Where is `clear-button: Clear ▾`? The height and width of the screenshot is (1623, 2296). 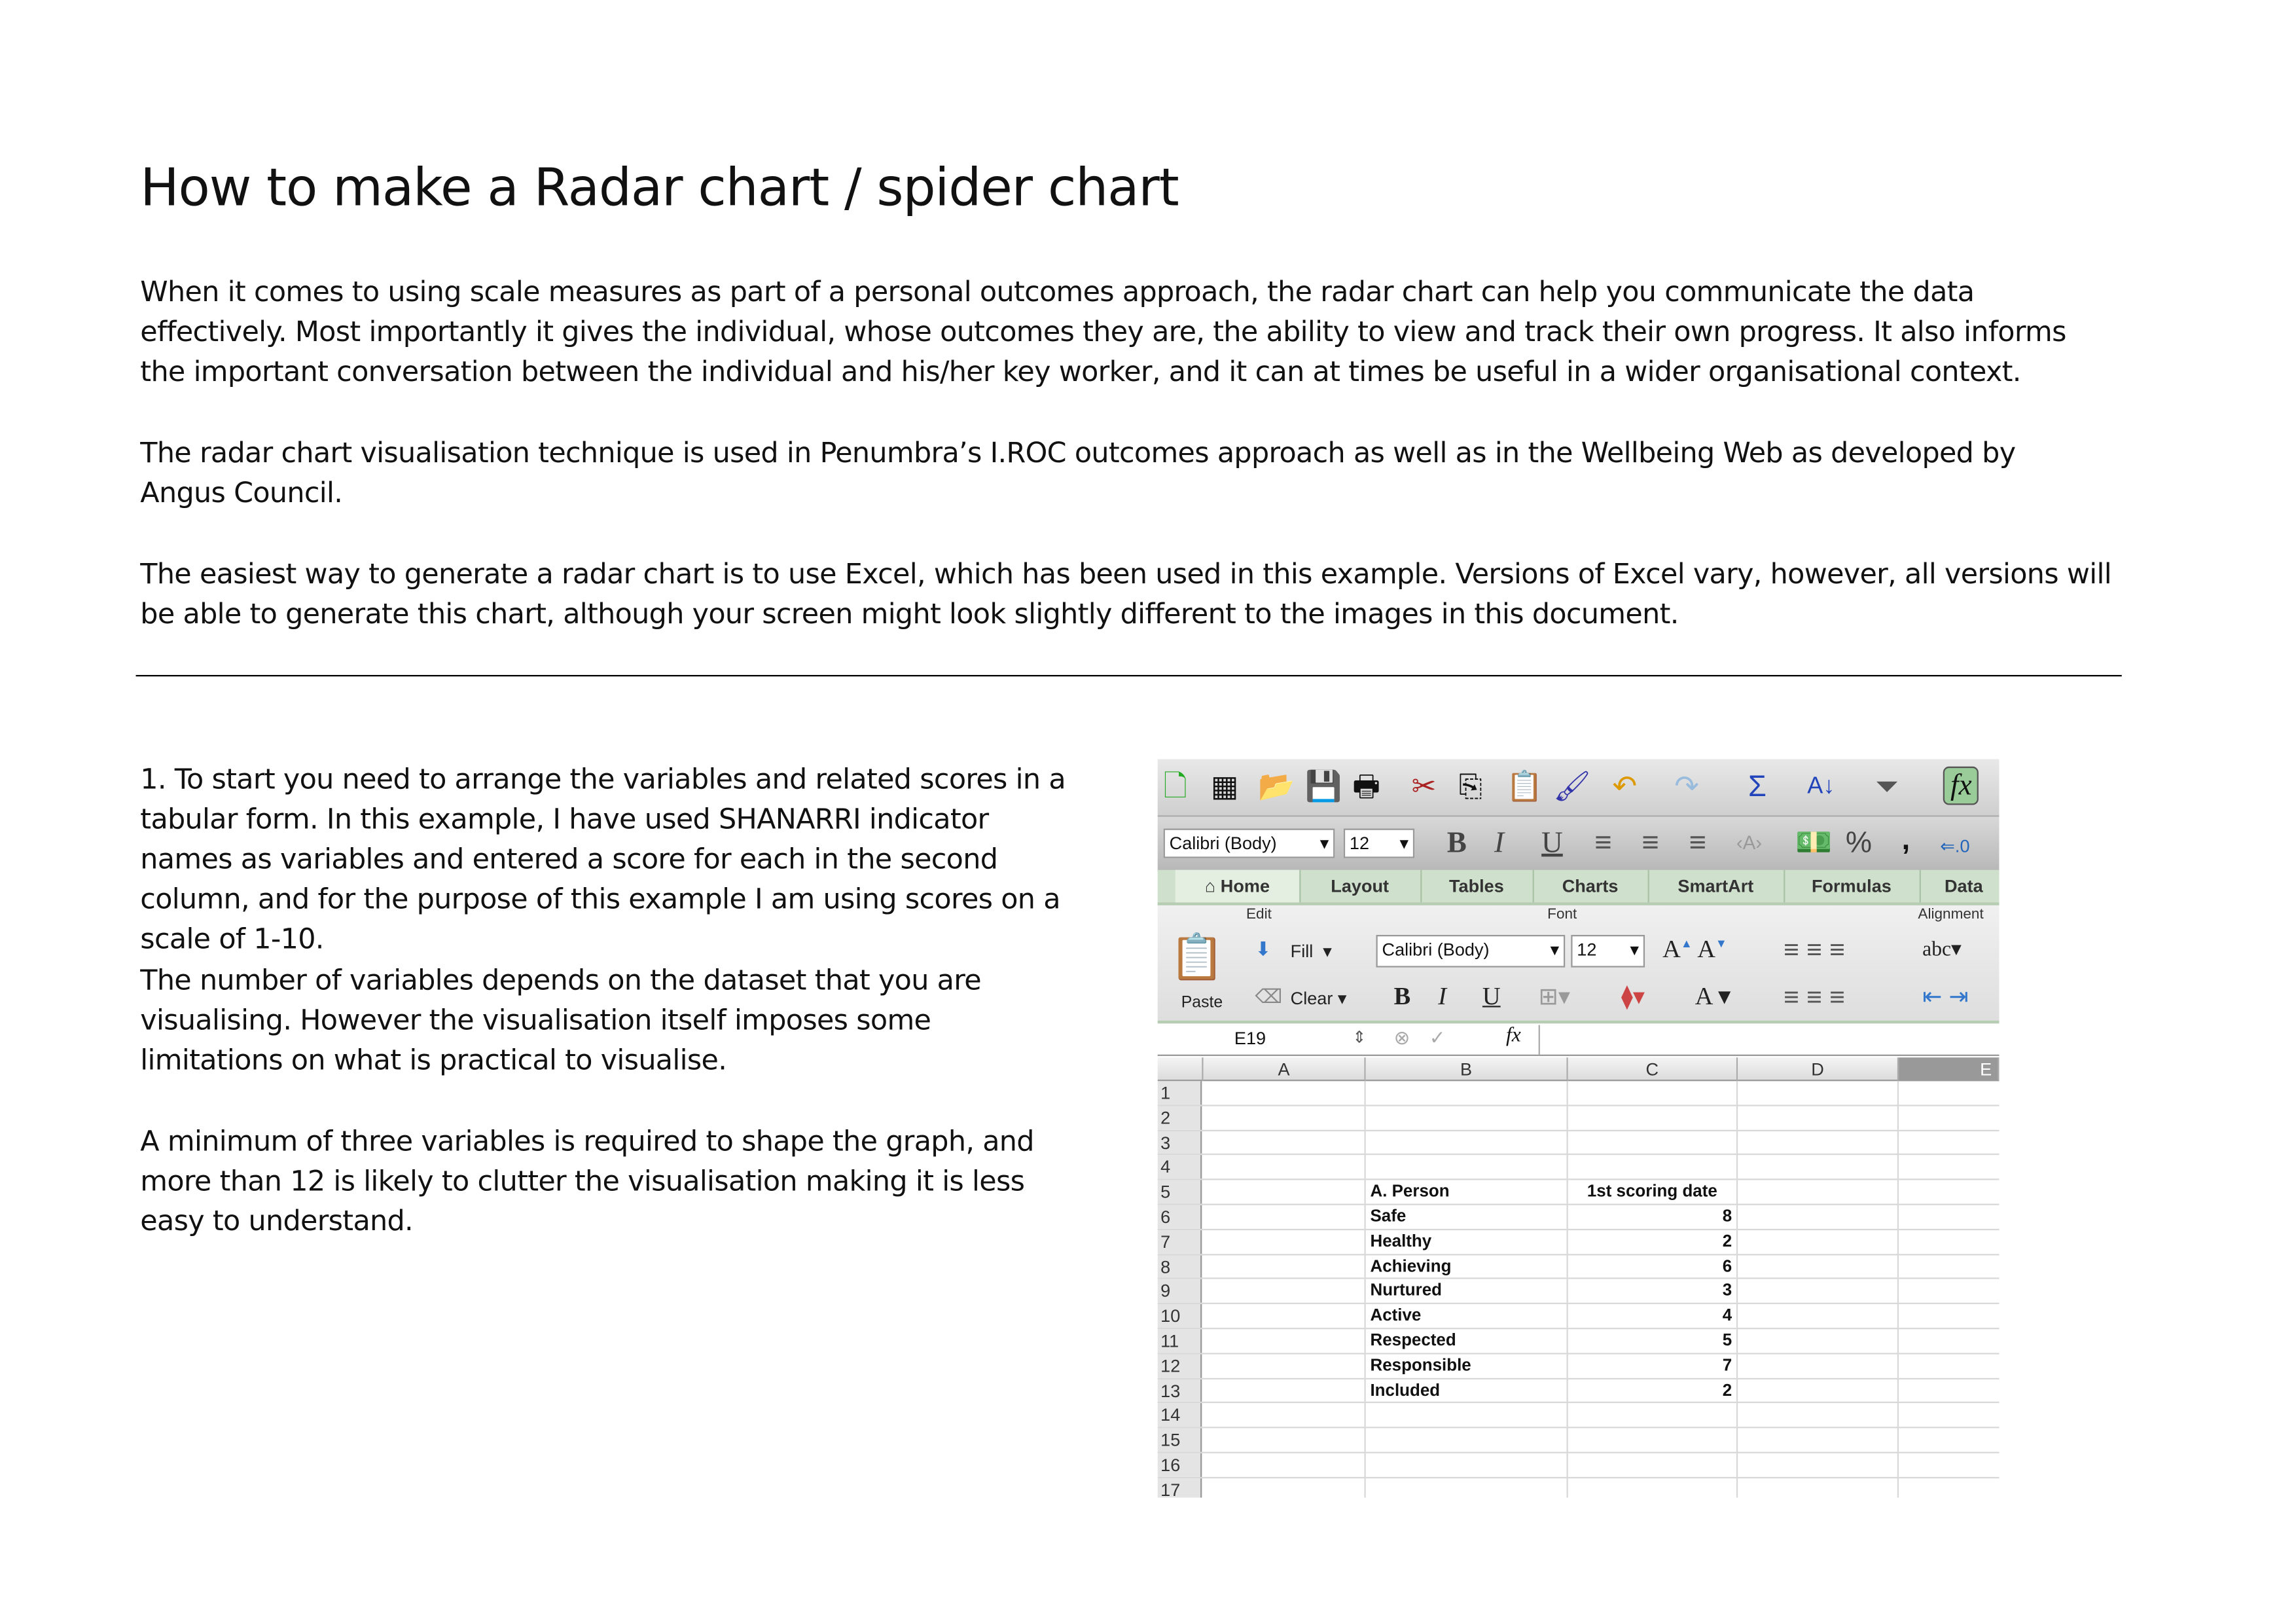 clear-button: Clear ▾ is located at coordinates (1319, 998).